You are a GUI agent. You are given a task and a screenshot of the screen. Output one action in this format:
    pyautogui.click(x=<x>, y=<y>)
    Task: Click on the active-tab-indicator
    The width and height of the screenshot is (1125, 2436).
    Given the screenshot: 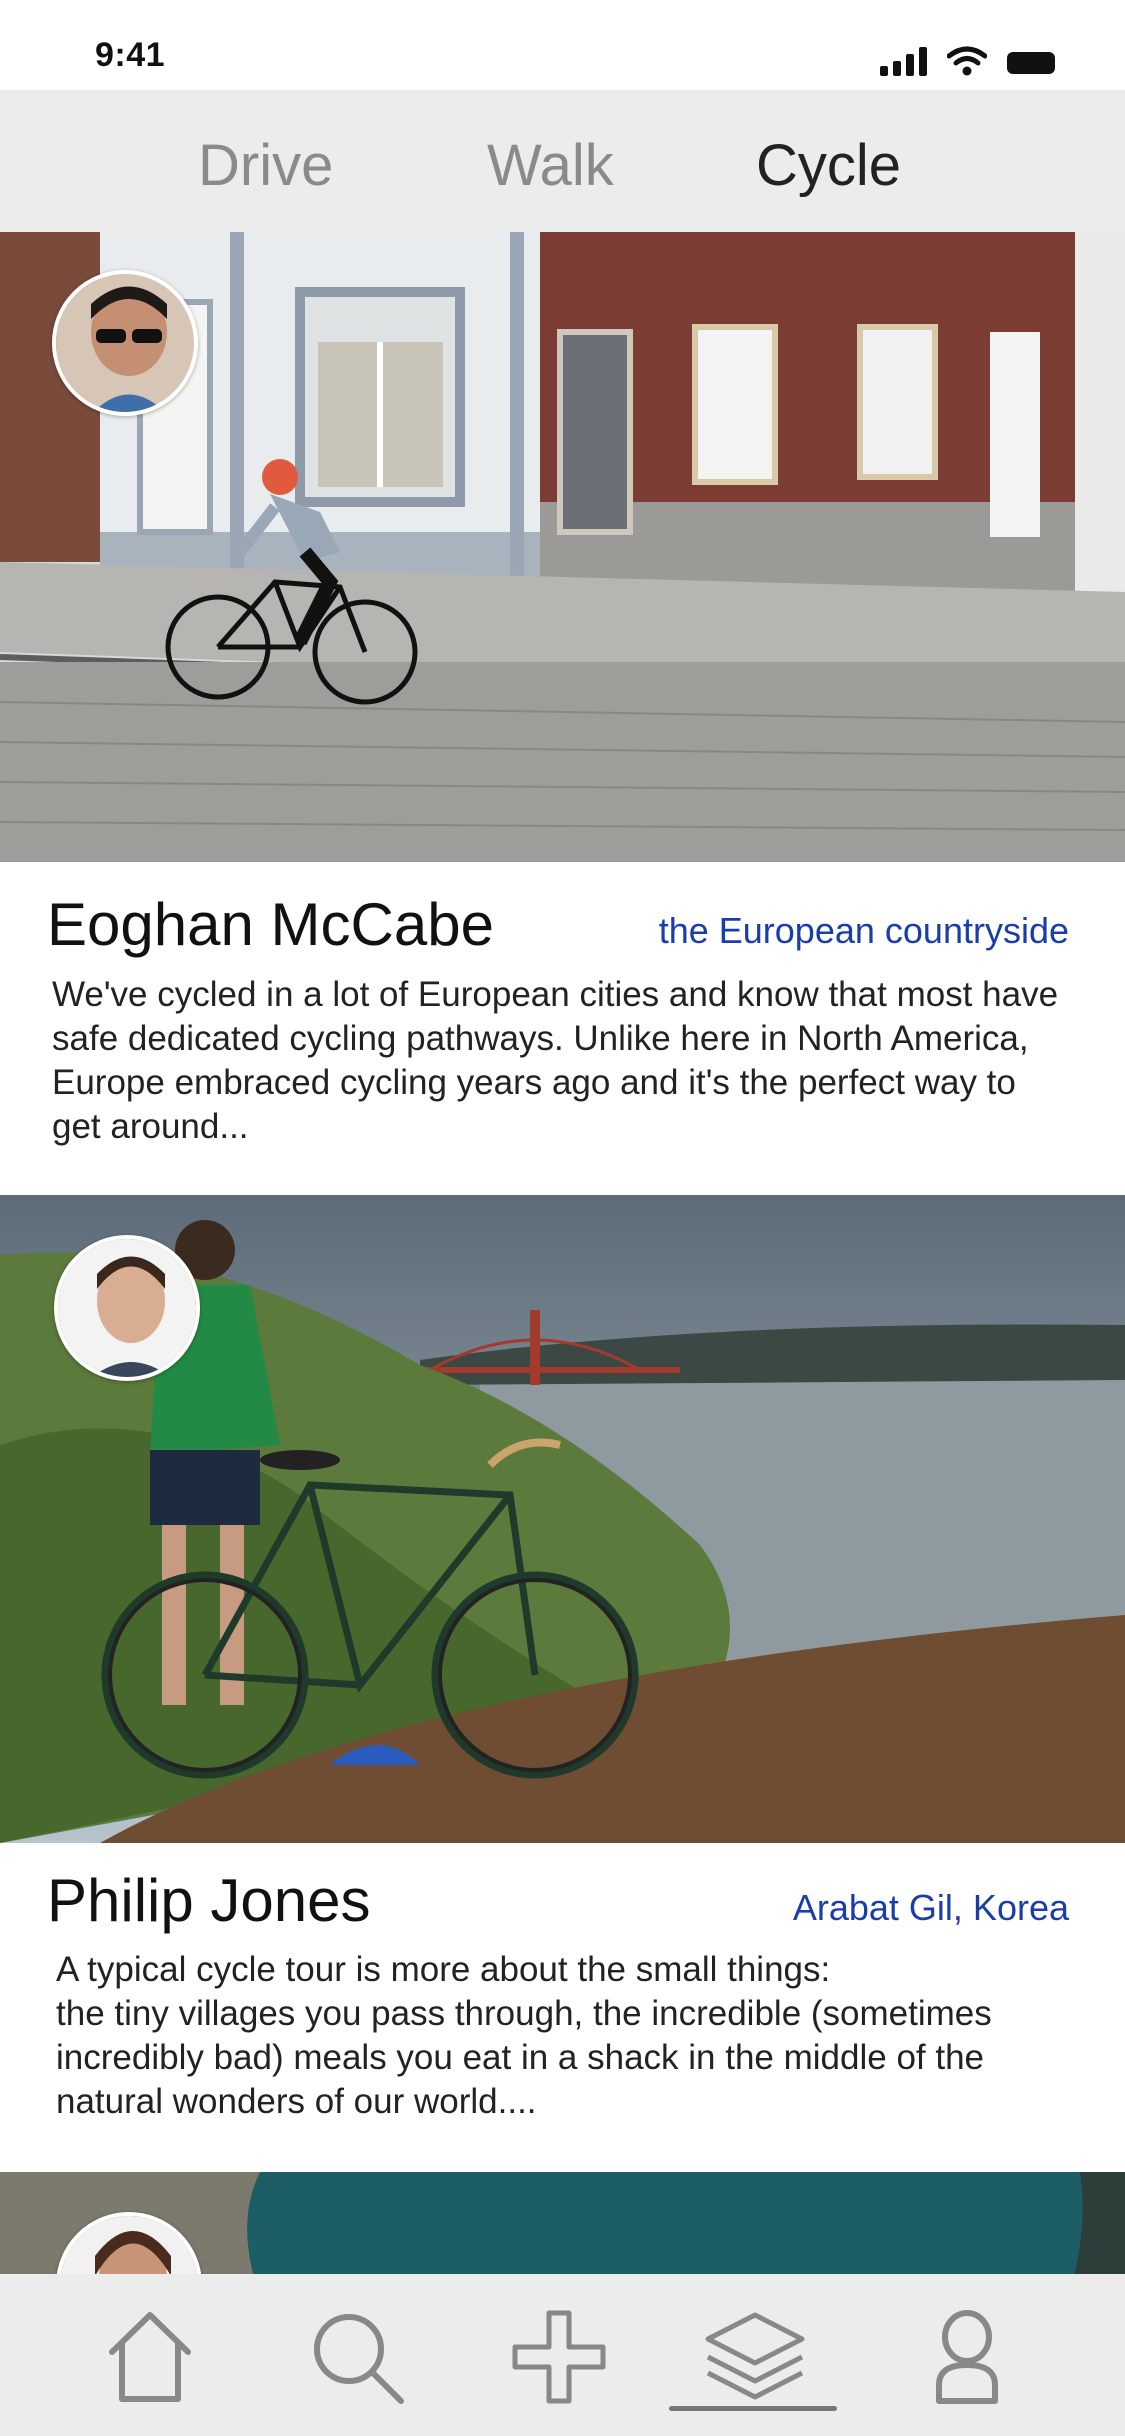 What is the action you would take?
    pyautogui.click(x=753, y=2408)
    